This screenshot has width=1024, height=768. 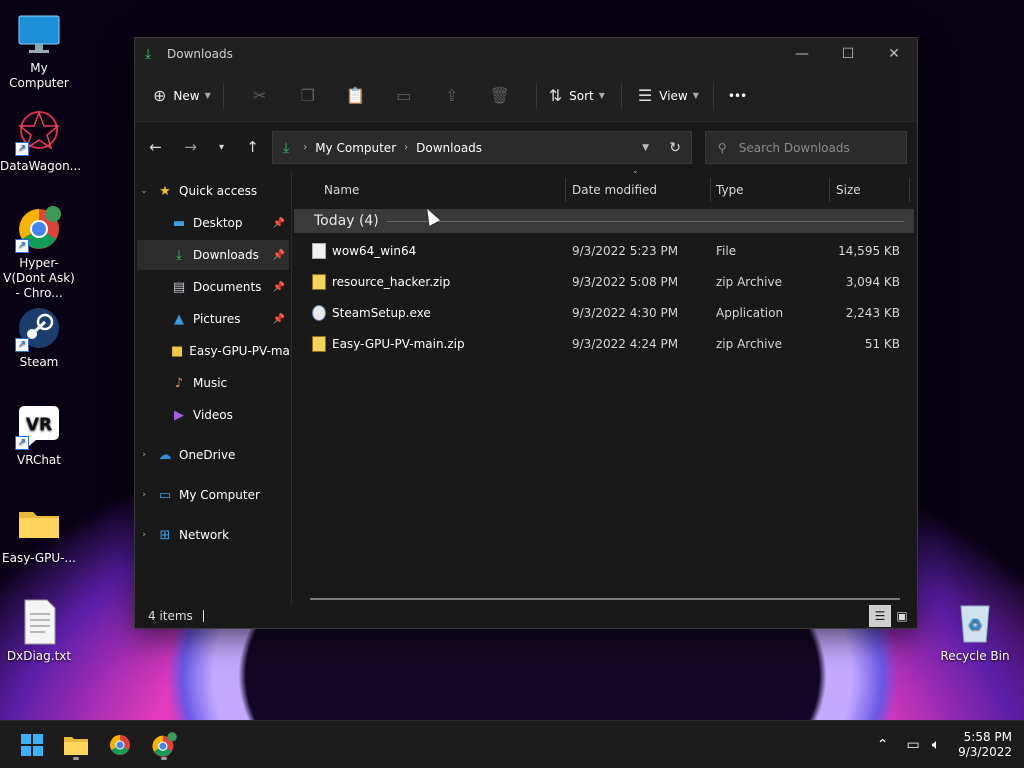 I want to click on title-bar: ⤓ Downloads — ☐ ✕, so click(x=526, y=54).